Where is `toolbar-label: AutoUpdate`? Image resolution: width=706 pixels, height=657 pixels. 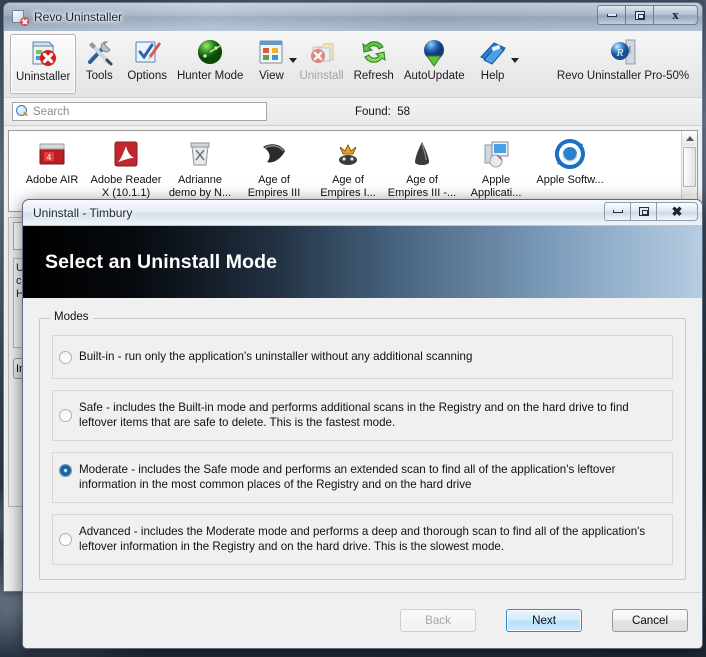 toolbar-label: AutoUpdate is located at coordinates (434, 76).